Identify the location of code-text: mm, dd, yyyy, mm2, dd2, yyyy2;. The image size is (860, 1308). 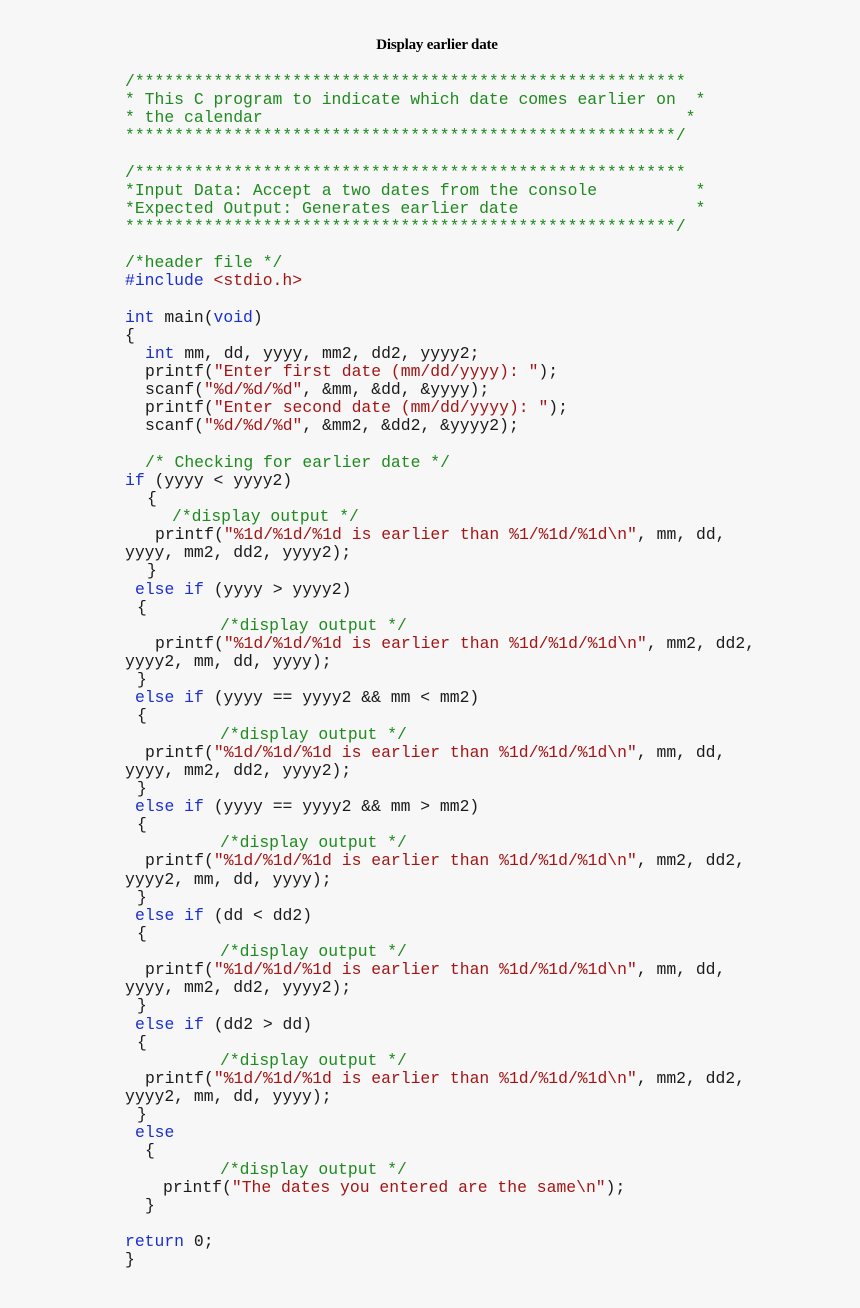
(327, 353).